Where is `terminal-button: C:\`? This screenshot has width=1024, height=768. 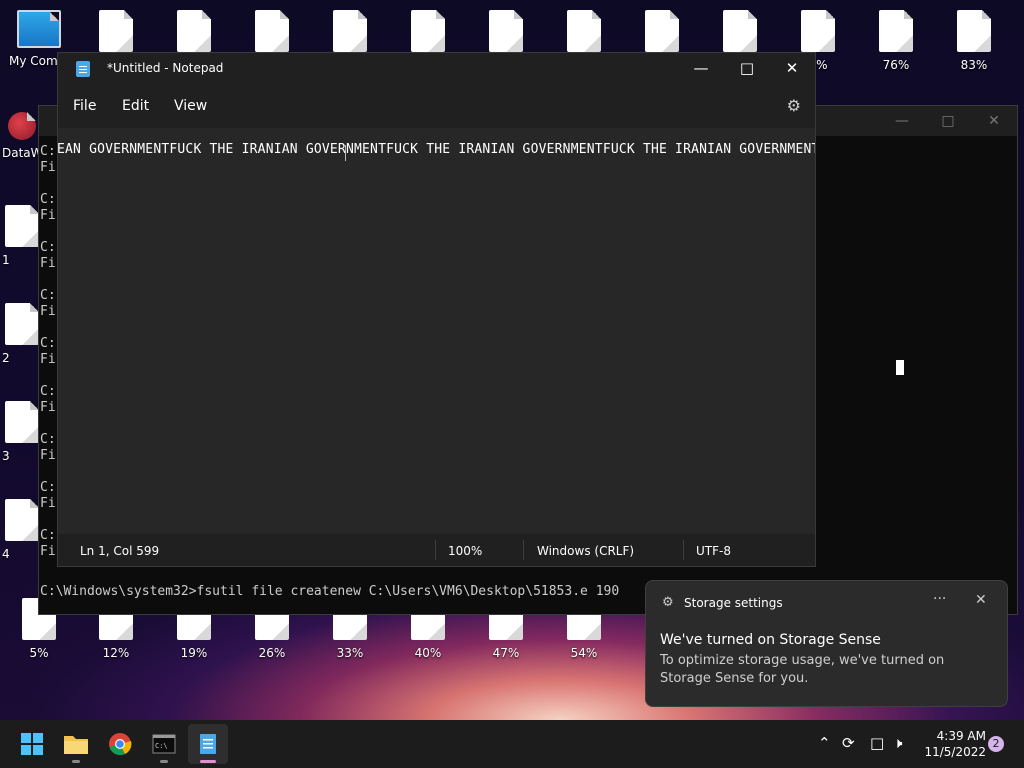
terminal-button: C:\ is located at coordinates (164, 744).